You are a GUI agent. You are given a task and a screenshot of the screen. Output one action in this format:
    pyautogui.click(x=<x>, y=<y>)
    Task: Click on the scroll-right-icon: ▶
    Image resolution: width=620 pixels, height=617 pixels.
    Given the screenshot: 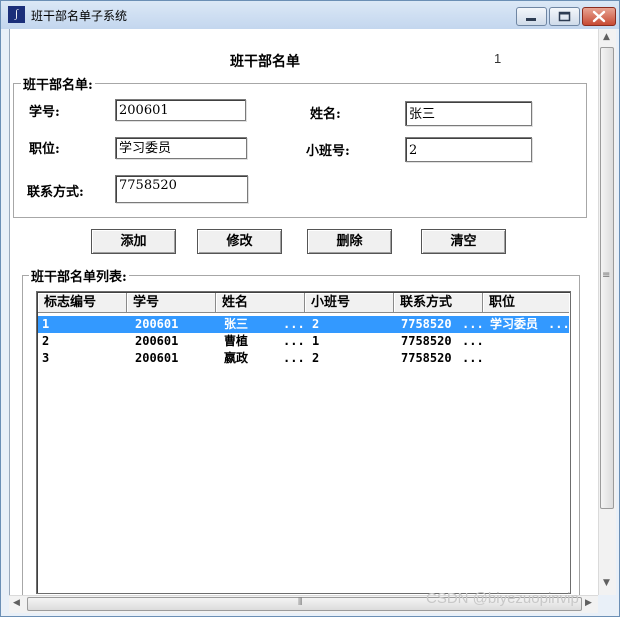 What is the action you would take?
    pyautogui.click(x=588, y=603)
    